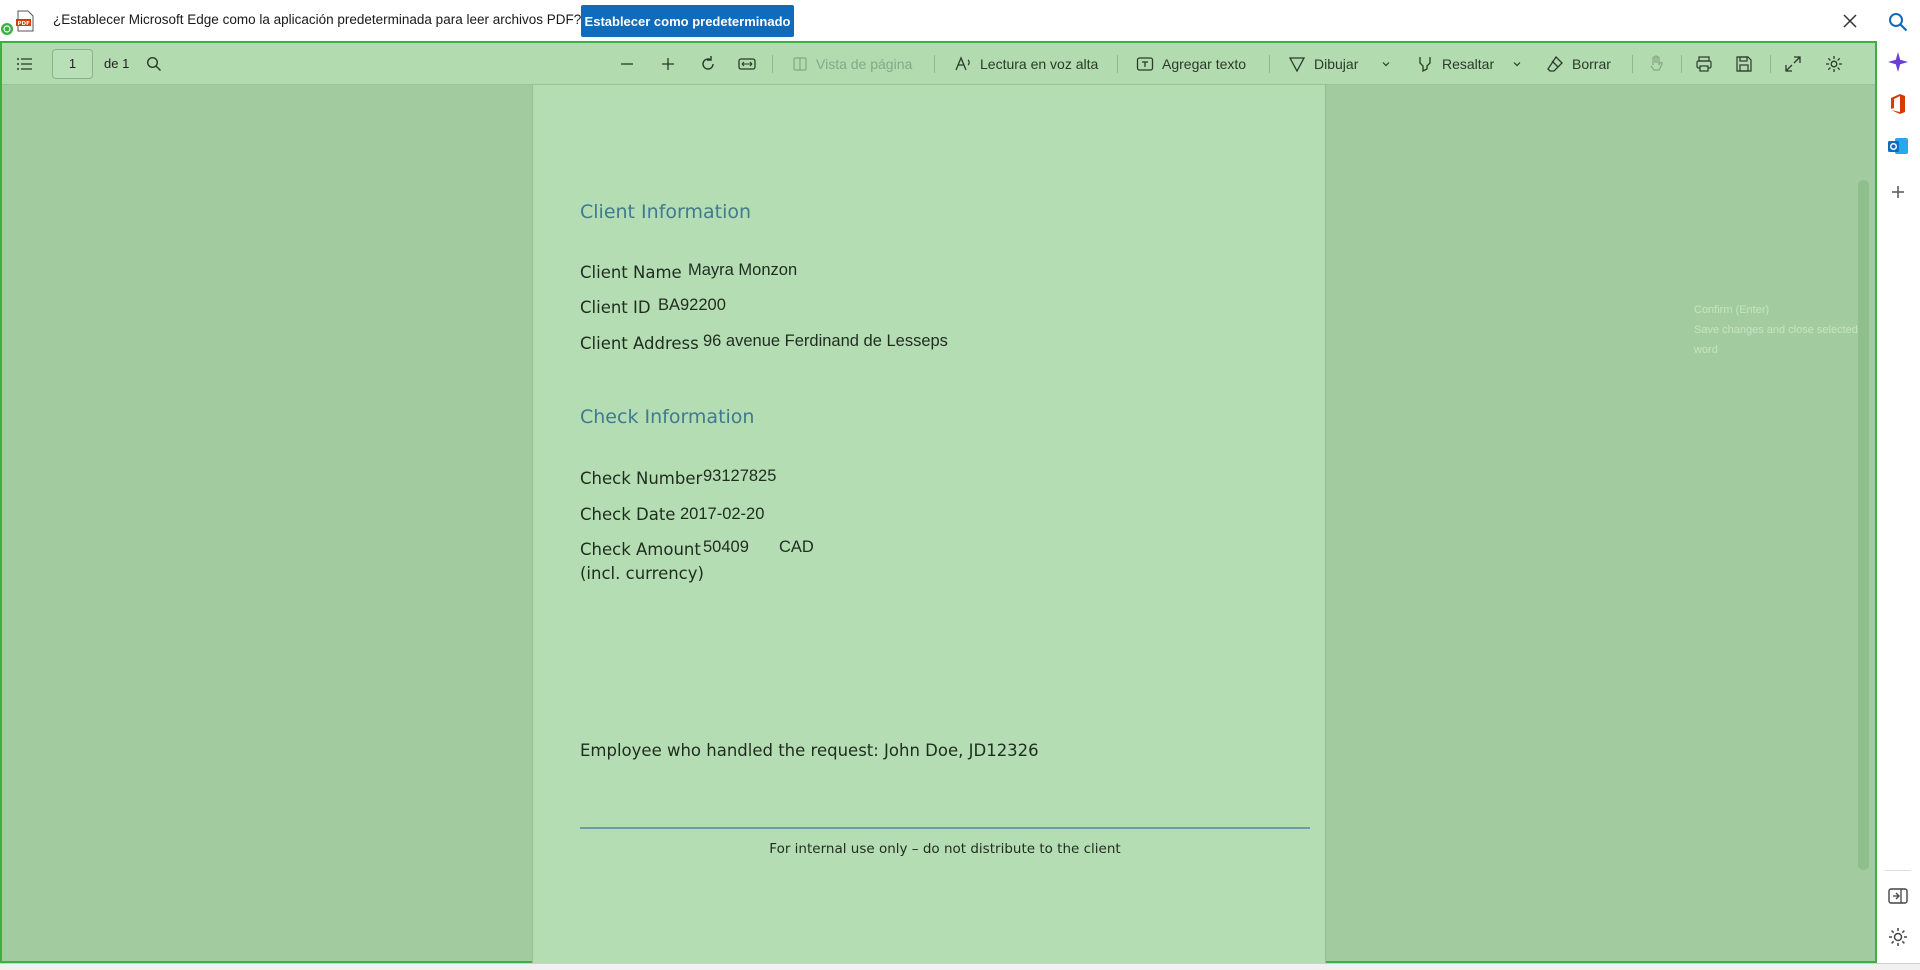 The image size is (1920, 970). I want to click on check-amount-sub-label: (incl. currency), so click(642, 573).